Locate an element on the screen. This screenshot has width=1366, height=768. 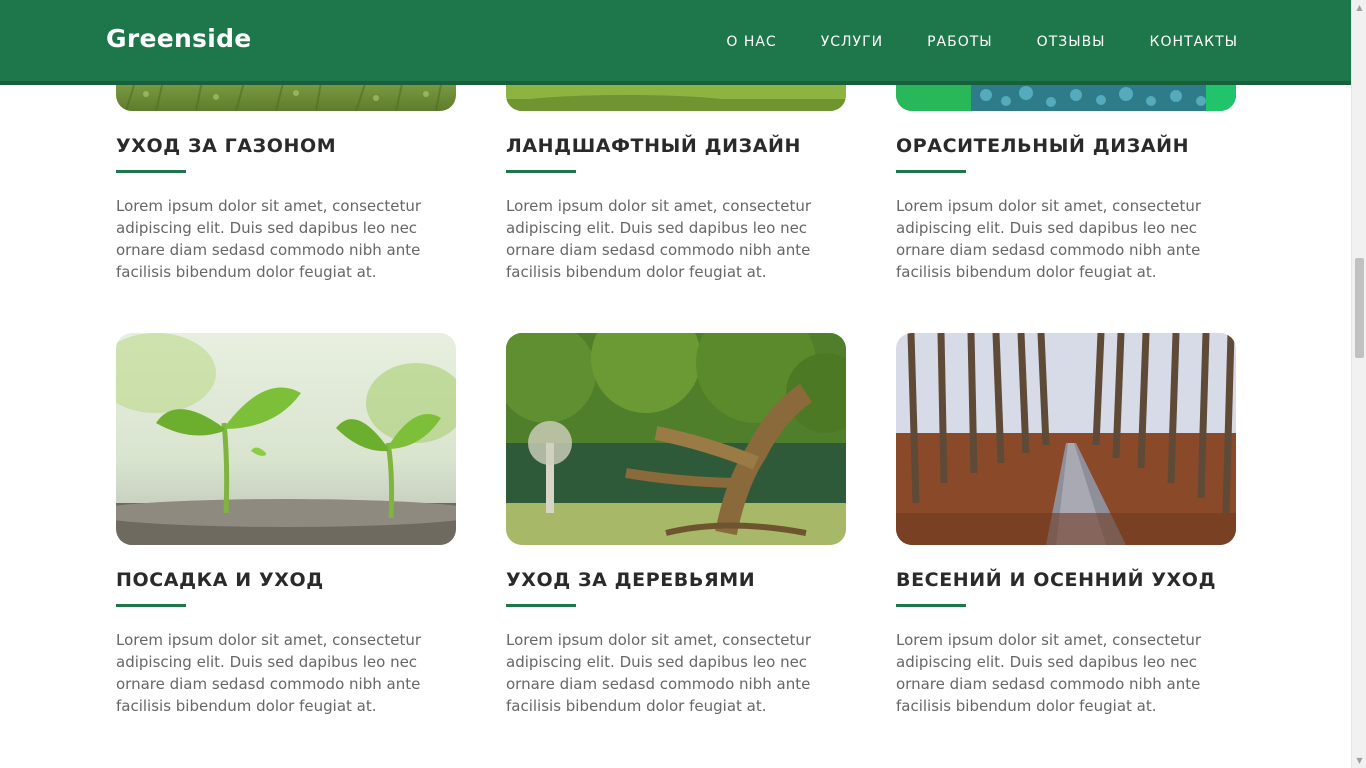
scrollbar-thumb is located at coordinates (1359, 308).